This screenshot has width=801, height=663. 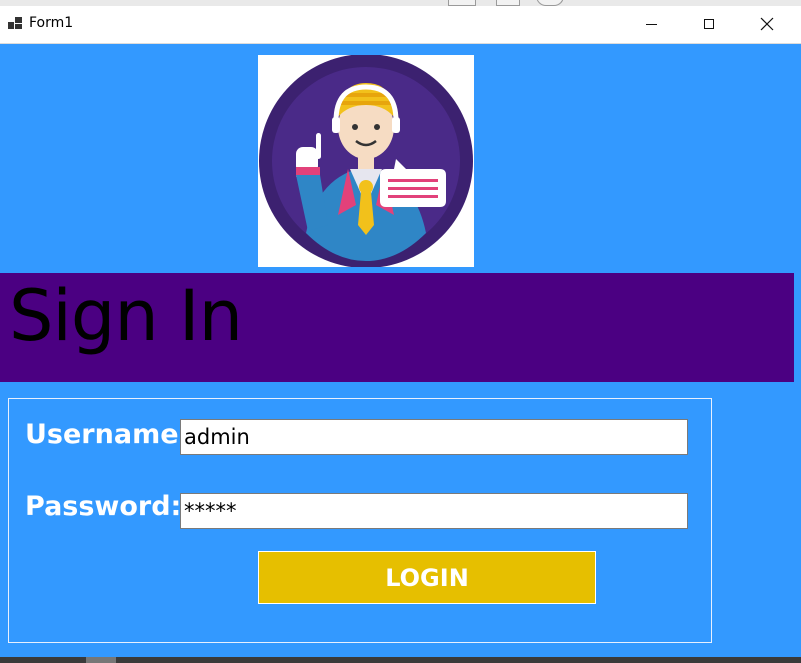 I want to click on maximize-button, so click(x=709, y=24).